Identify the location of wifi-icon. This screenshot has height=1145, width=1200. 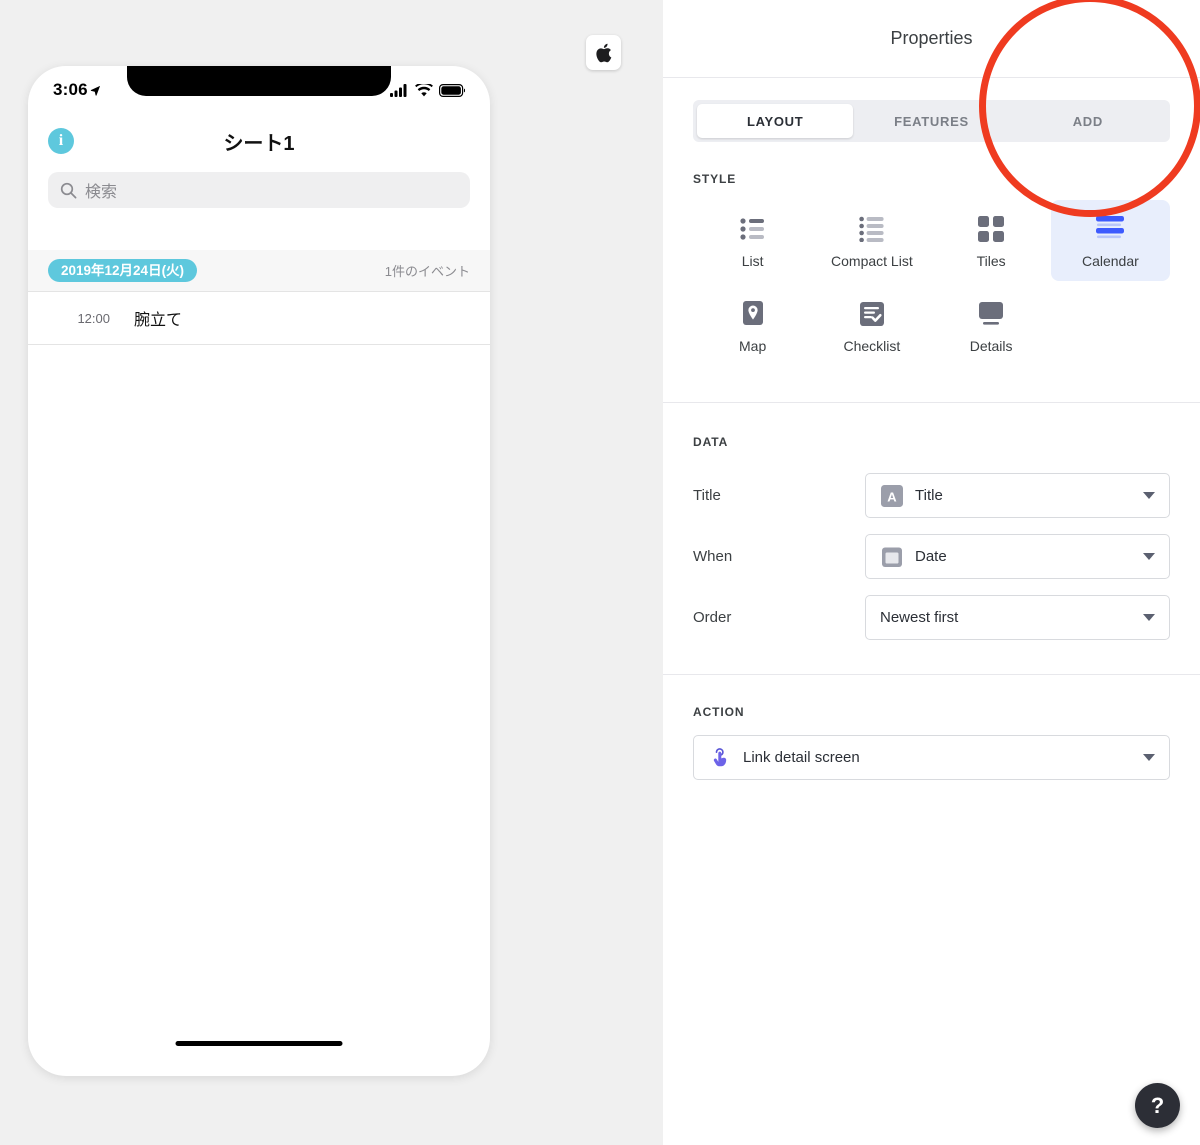
(424, 89).